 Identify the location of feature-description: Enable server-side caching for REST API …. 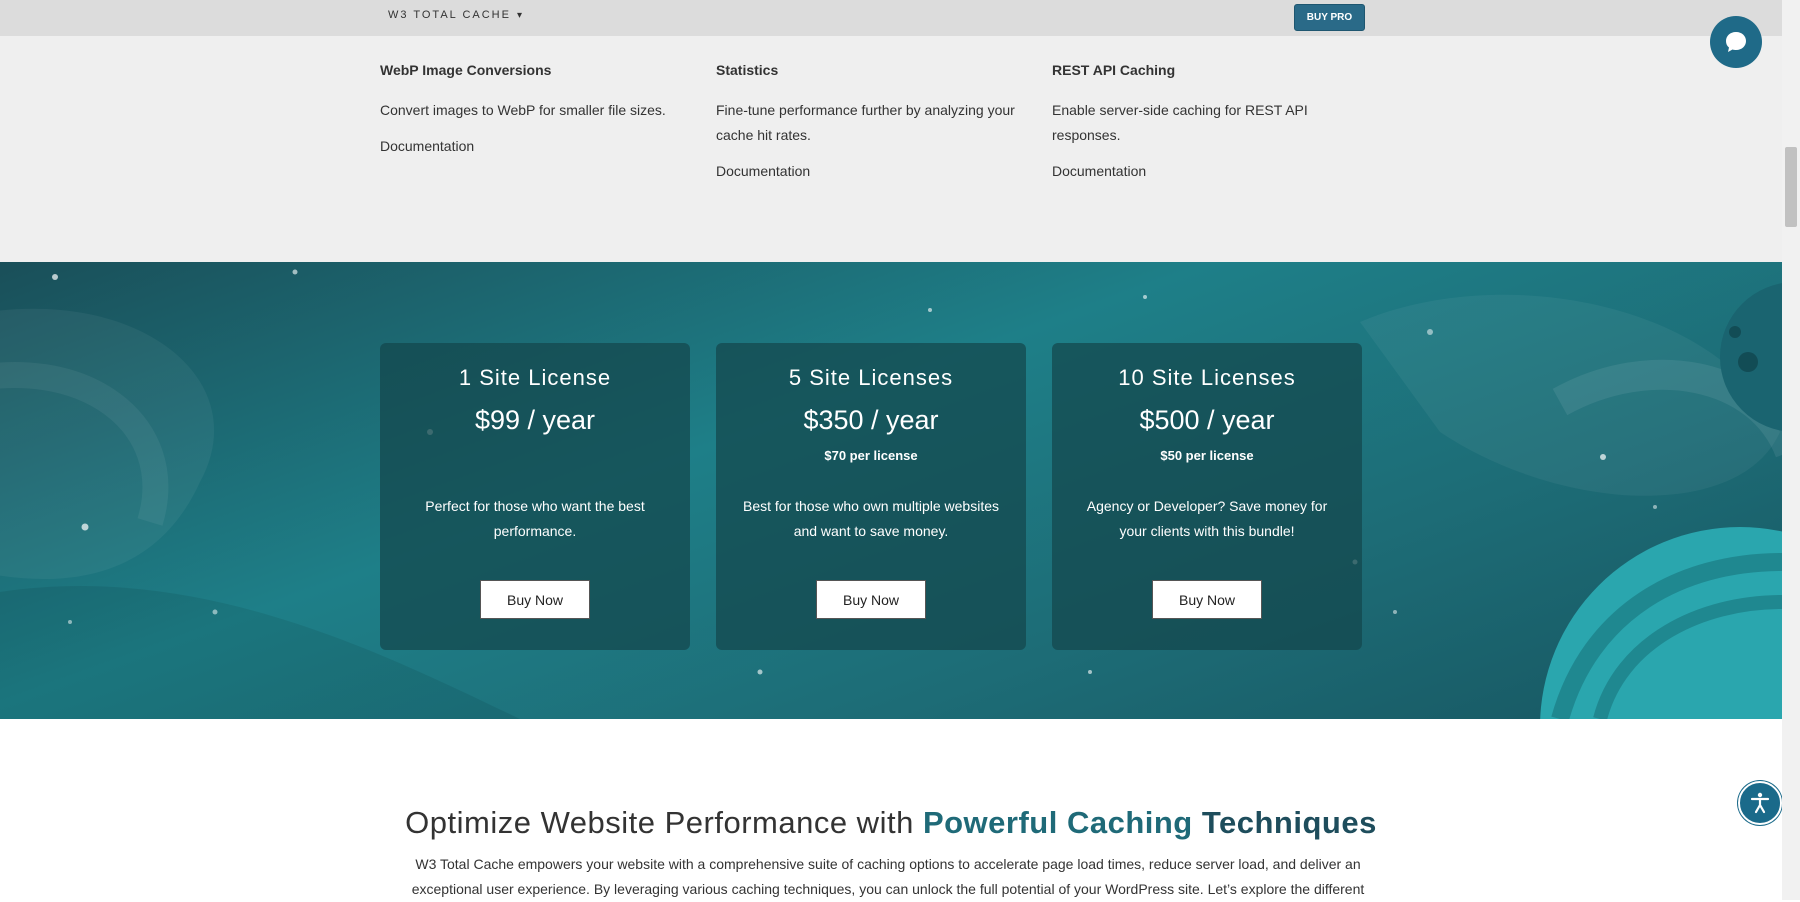
(1180, 122).